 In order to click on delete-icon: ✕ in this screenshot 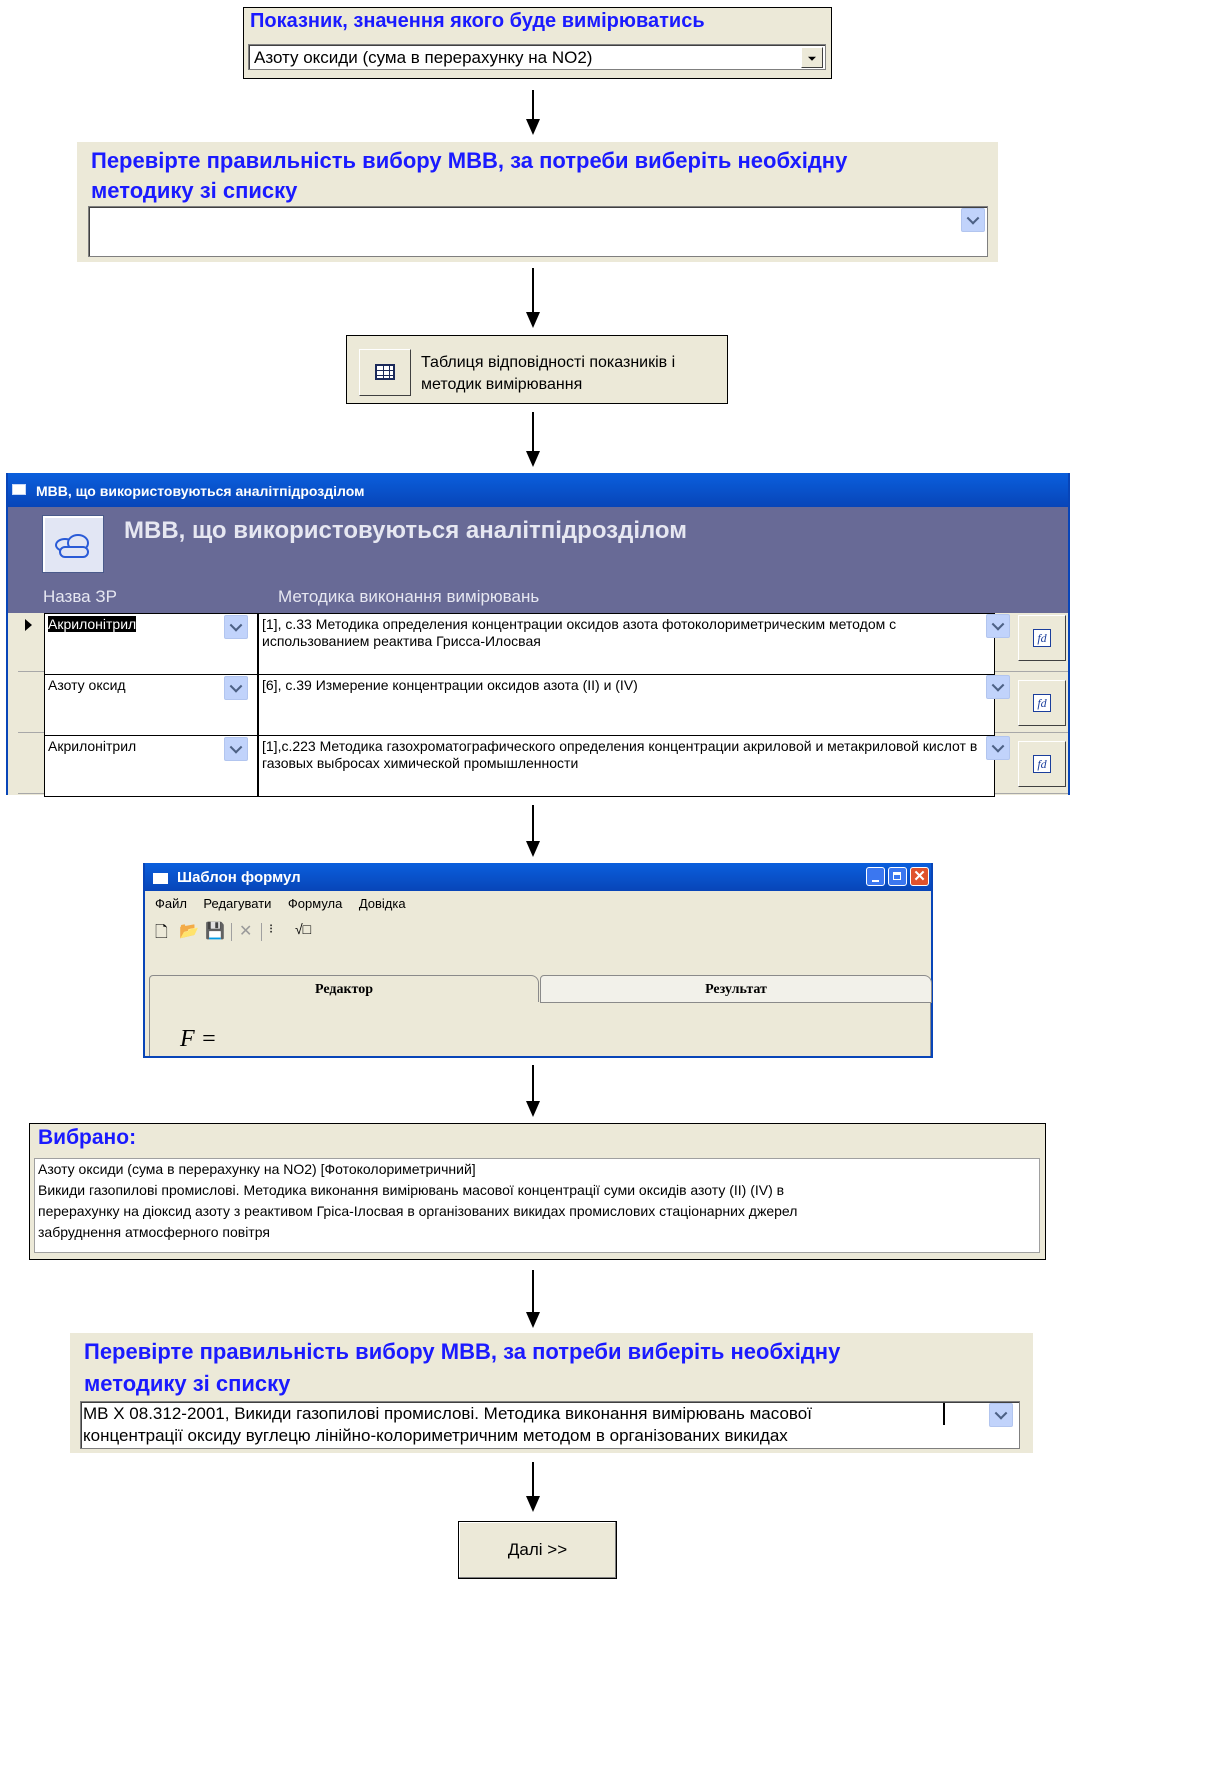, I will do `click(245, 931)`.